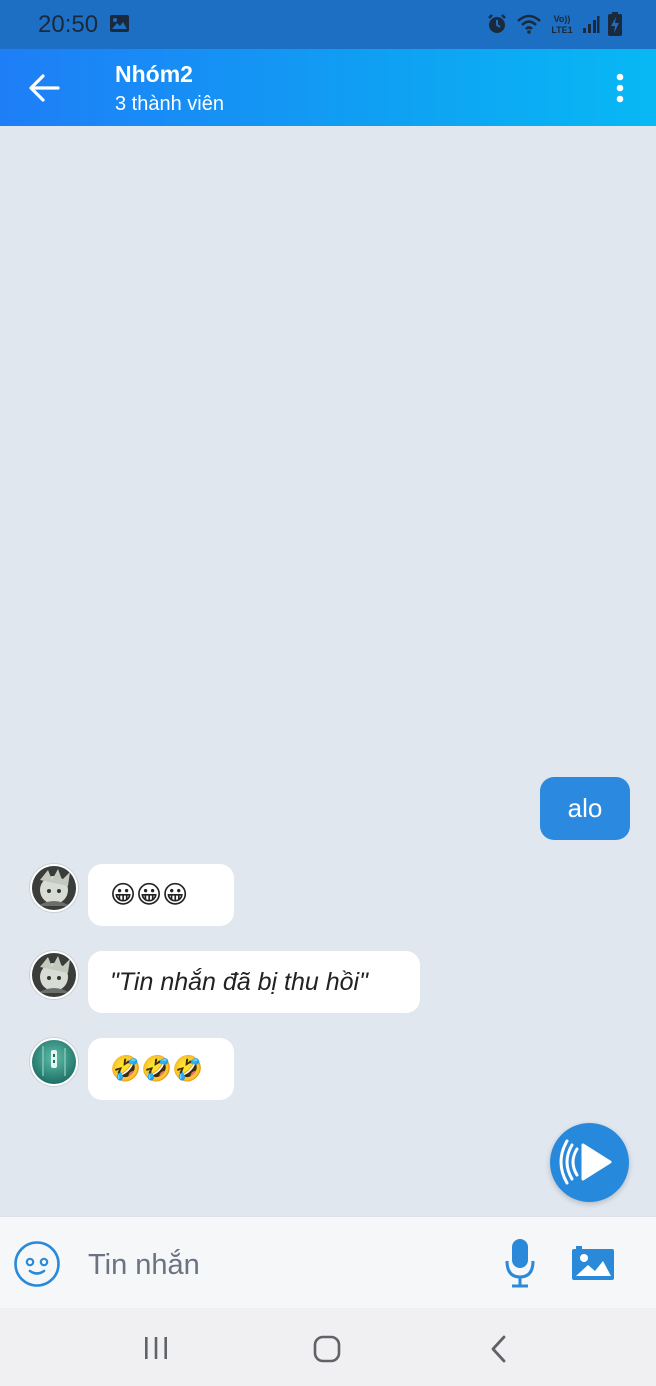 The height and width of the screenshot is (1386, 656). Describe the element at coordinates (328, 24) in the screenshot. I see `status-bar: 20:50 Vo)) LTE1` at that location.